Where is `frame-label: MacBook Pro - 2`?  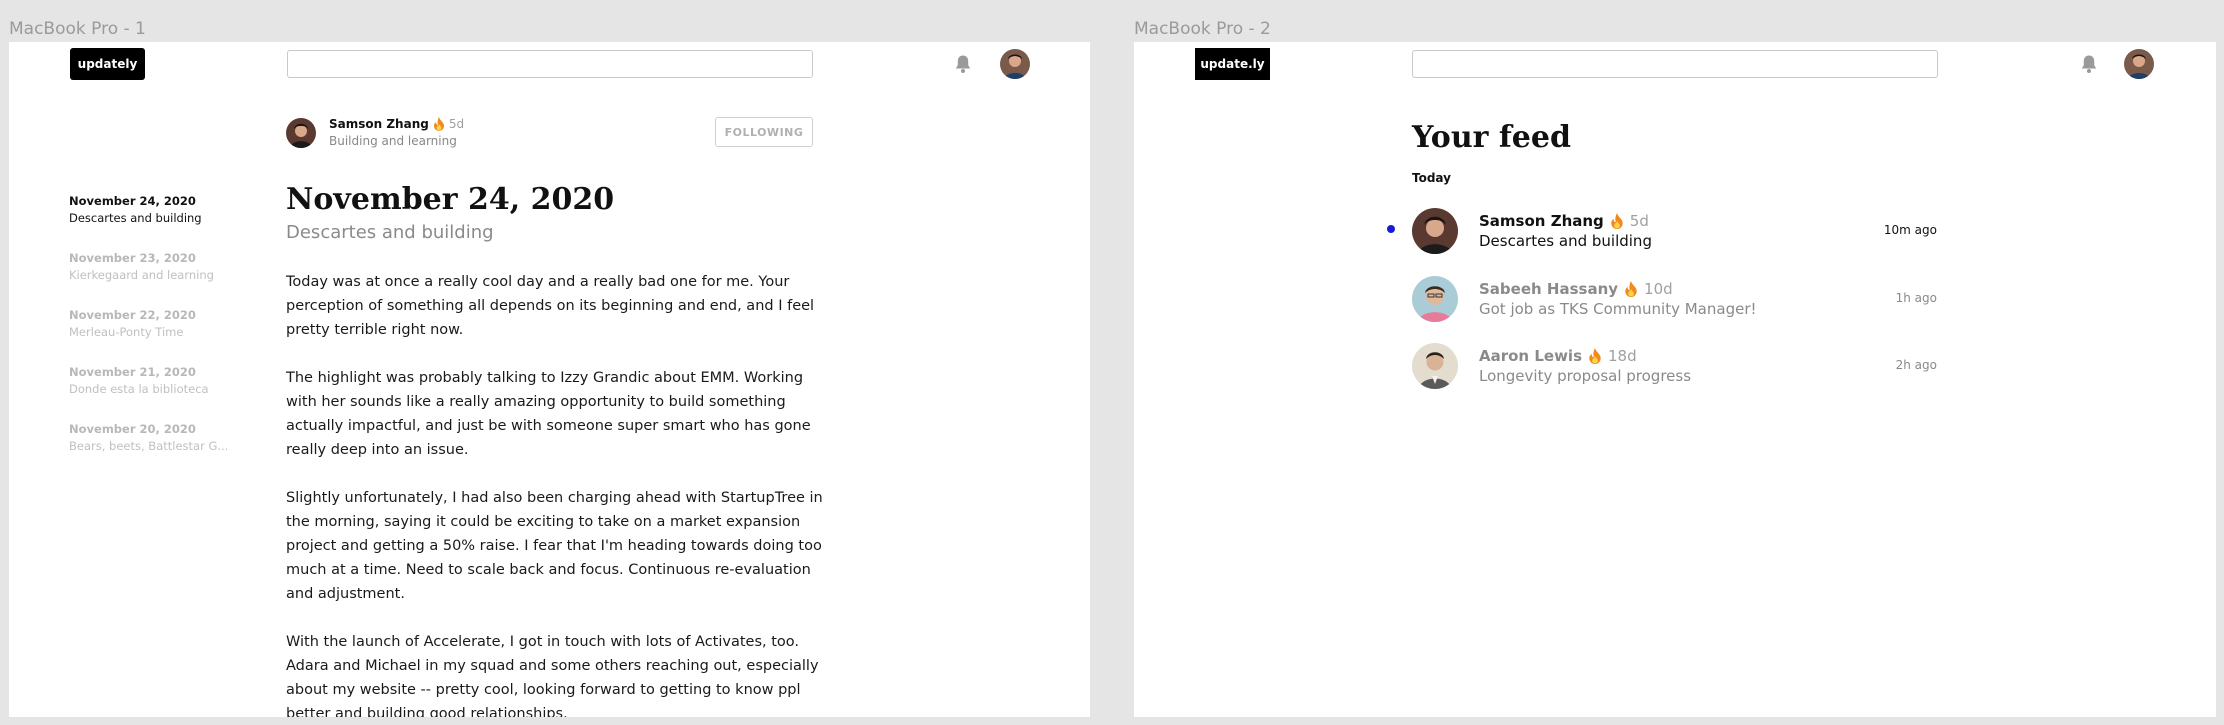 frame-label: MacBook Pro - 2 is located at coordinates (1202, 29).